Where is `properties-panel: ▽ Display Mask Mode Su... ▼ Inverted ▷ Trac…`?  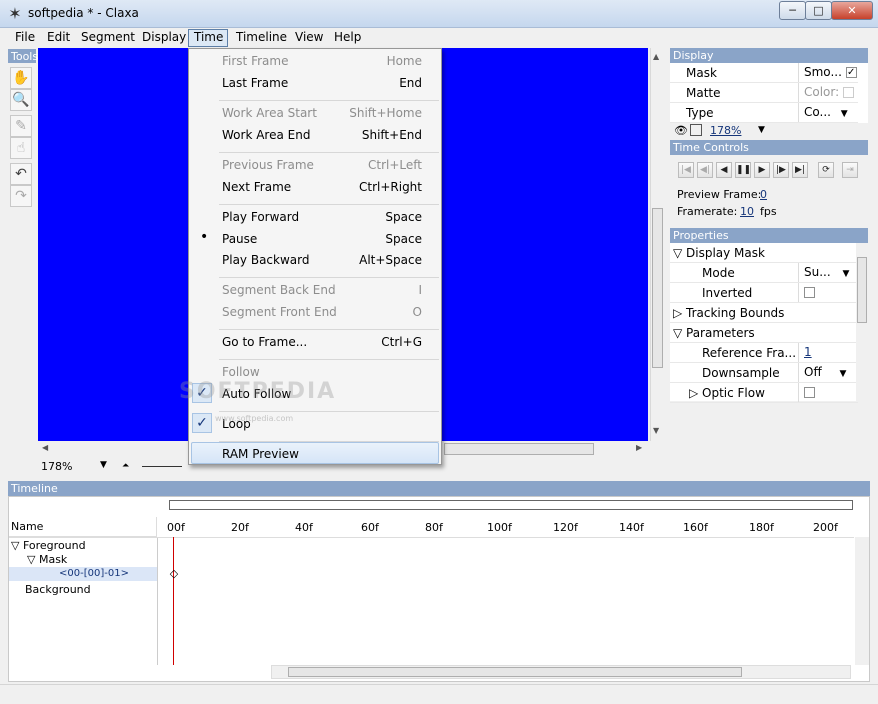
properties-panel: ▽ Display Mask Mode Su... ▼ Inverted ▷ Trac… is located at coordinates (769, 323).